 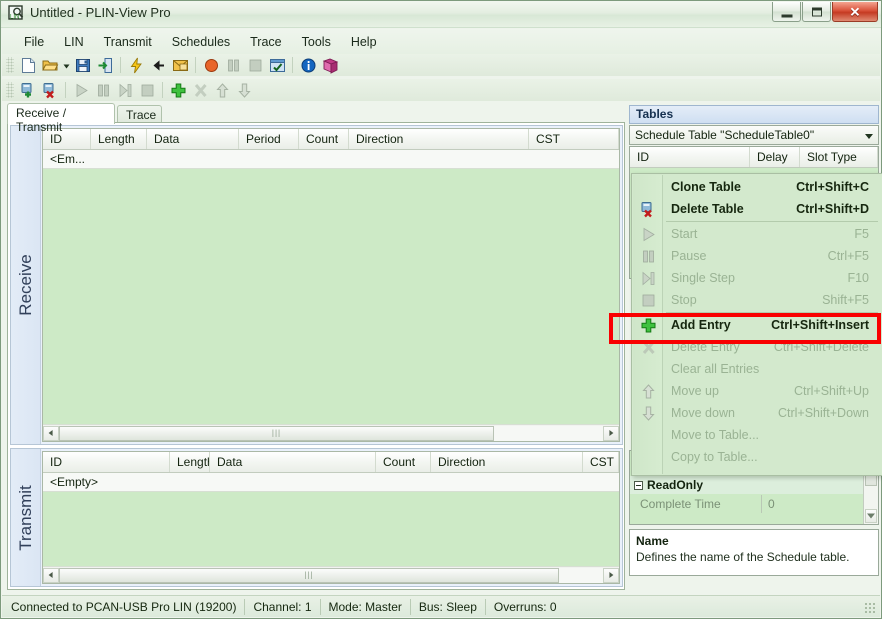 What do you see at coordinates (277, 65) in the screenshot?
I see `trace-window-icon` at bounding box center [277, 65].